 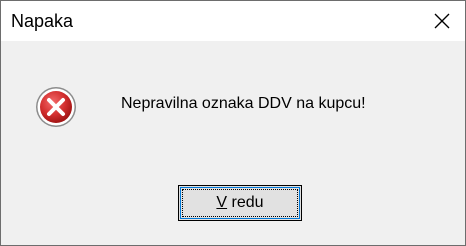 I want to click on close-button, so click(x=442, y=21).